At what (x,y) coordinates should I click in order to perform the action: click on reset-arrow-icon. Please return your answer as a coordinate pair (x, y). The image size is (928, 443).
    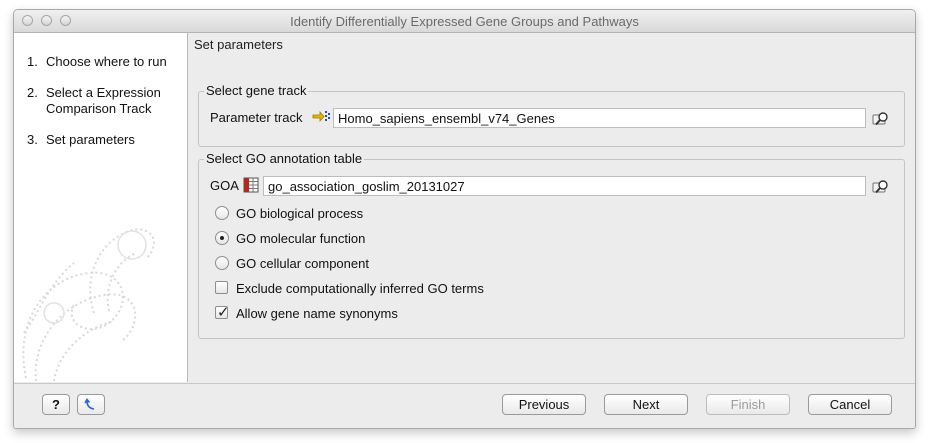
    Looking at the image, I should click on (89, 404).